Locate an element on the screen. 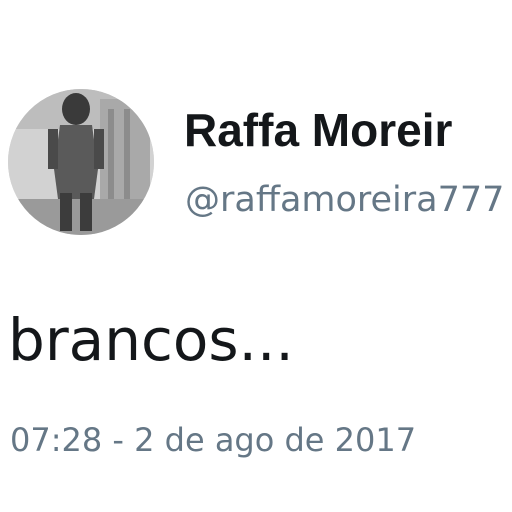 Image resolution: width=512 pixels, height=512 pixels. tweet-timestamp: 07:28 - 2 de ago de 2017 is located at coordinates (213, 440).